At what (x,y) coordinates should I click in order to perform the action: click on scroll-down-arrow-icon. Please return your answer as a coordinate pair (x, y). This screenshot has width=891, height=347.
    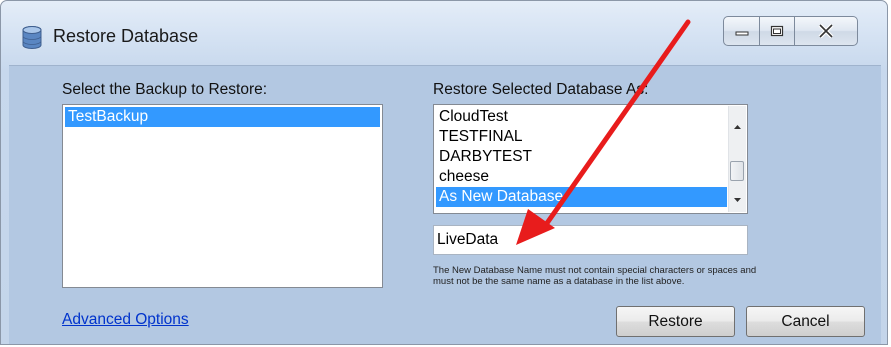
    Looking at the image, I should click on (737, 200).